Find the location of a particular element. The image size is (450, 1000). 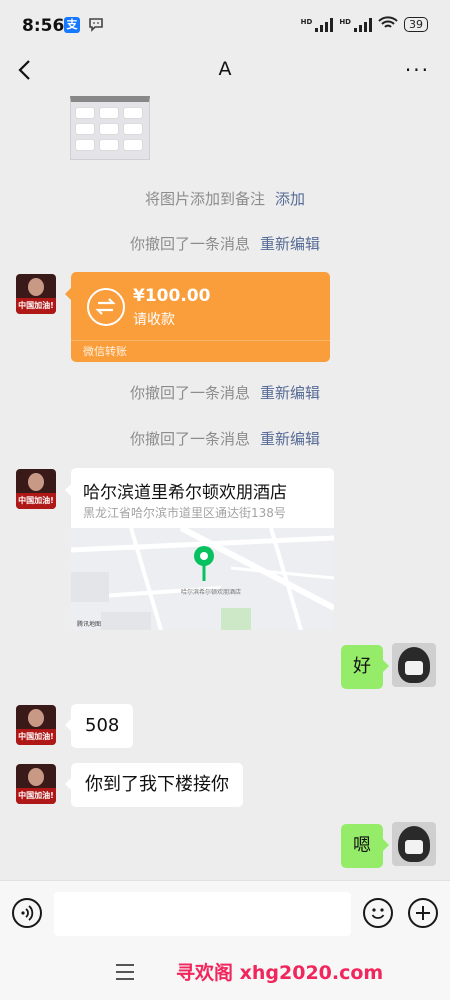

watermark-text: 寻欢阁 xhg2020.com is located at coordinates (280, 973).